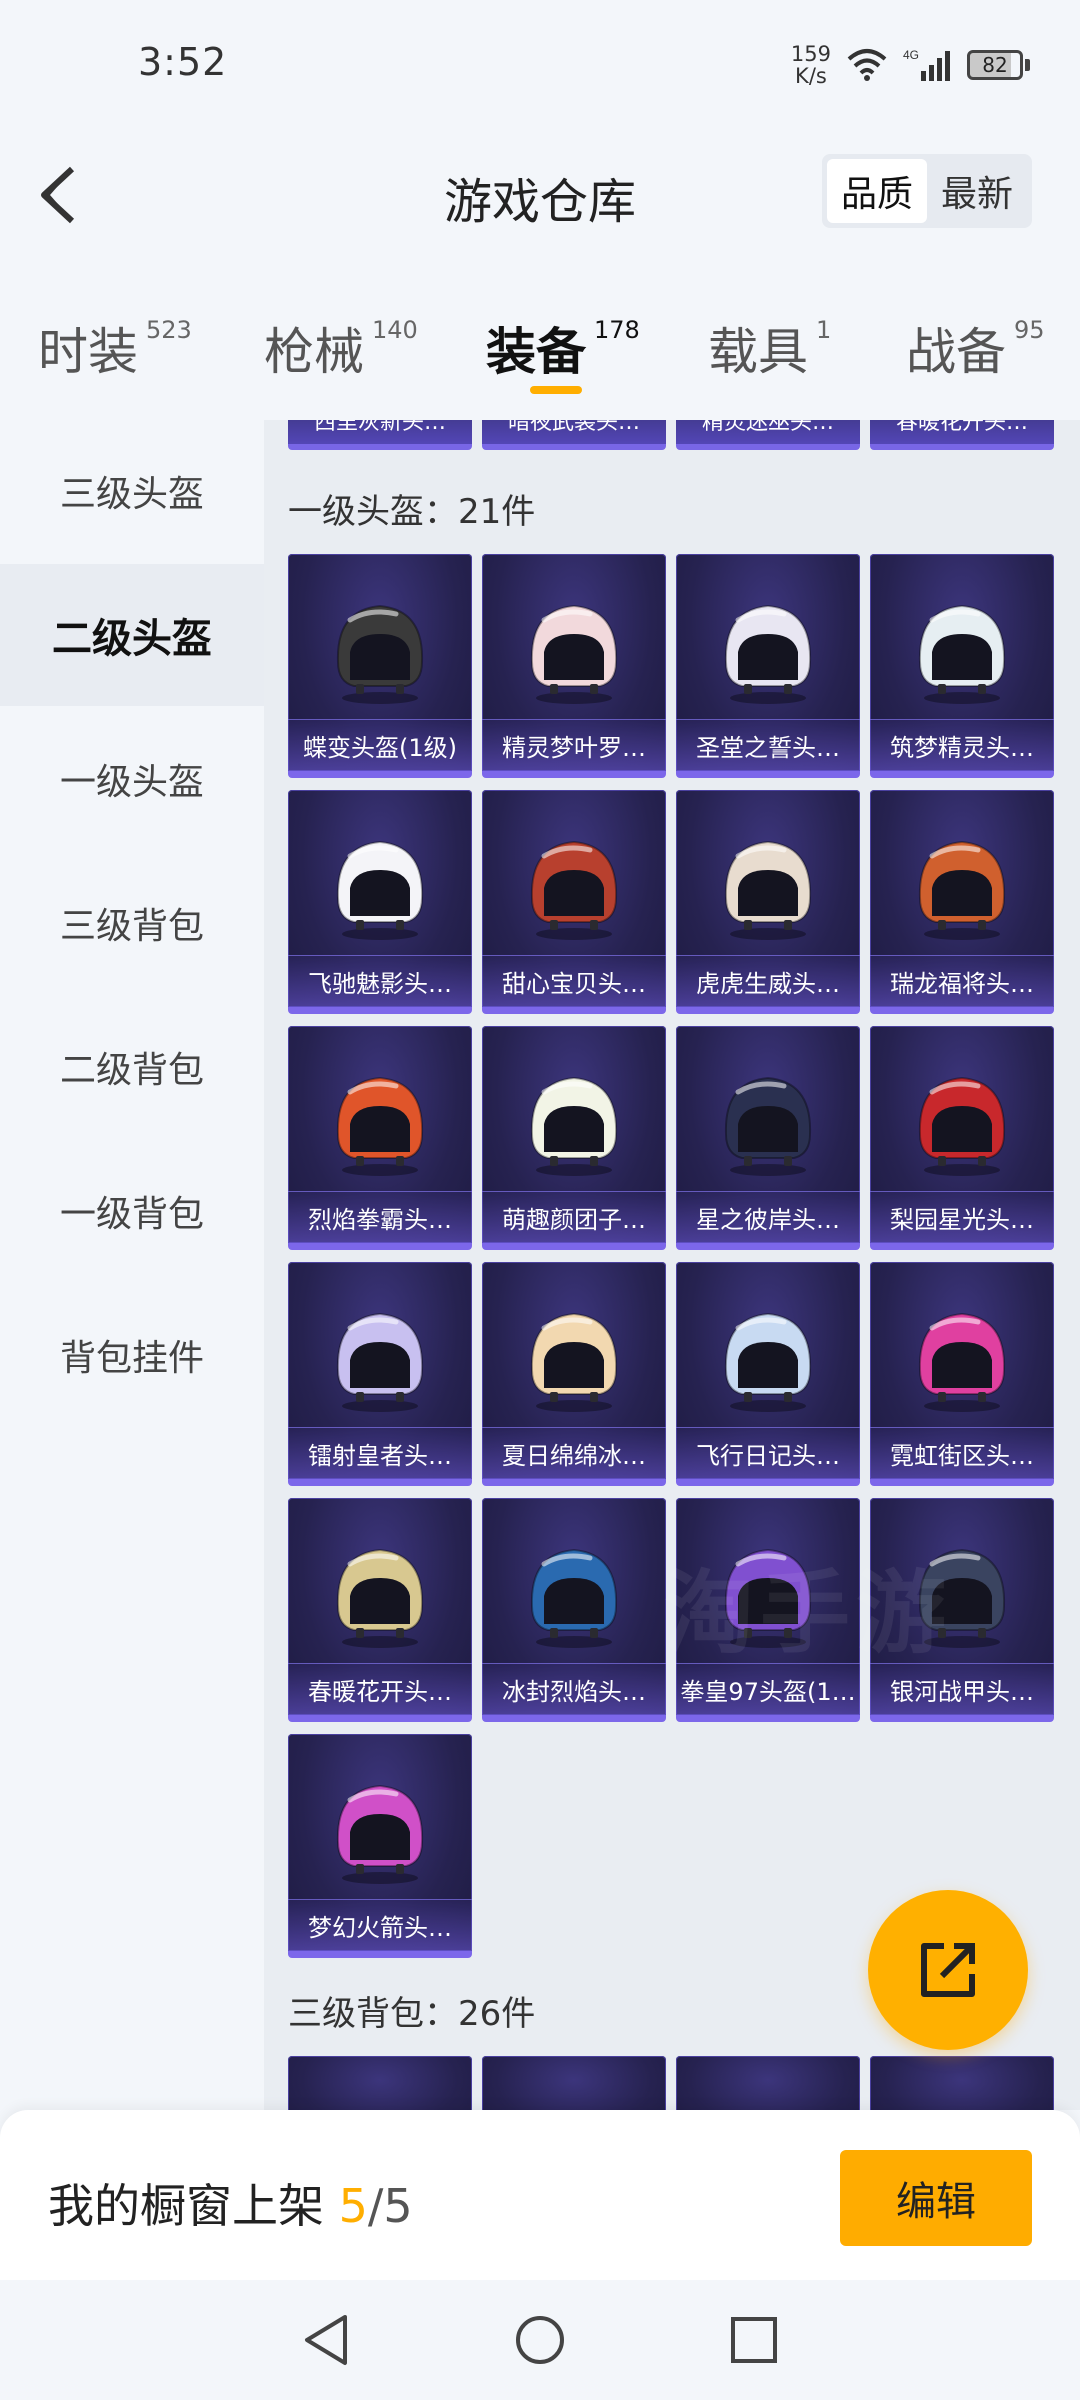 Image resolution: width=1080 pixels, height=2400 pixels. I want to click on sidebar-item-level1-backpack: 一级背包, so click(132, 1211).